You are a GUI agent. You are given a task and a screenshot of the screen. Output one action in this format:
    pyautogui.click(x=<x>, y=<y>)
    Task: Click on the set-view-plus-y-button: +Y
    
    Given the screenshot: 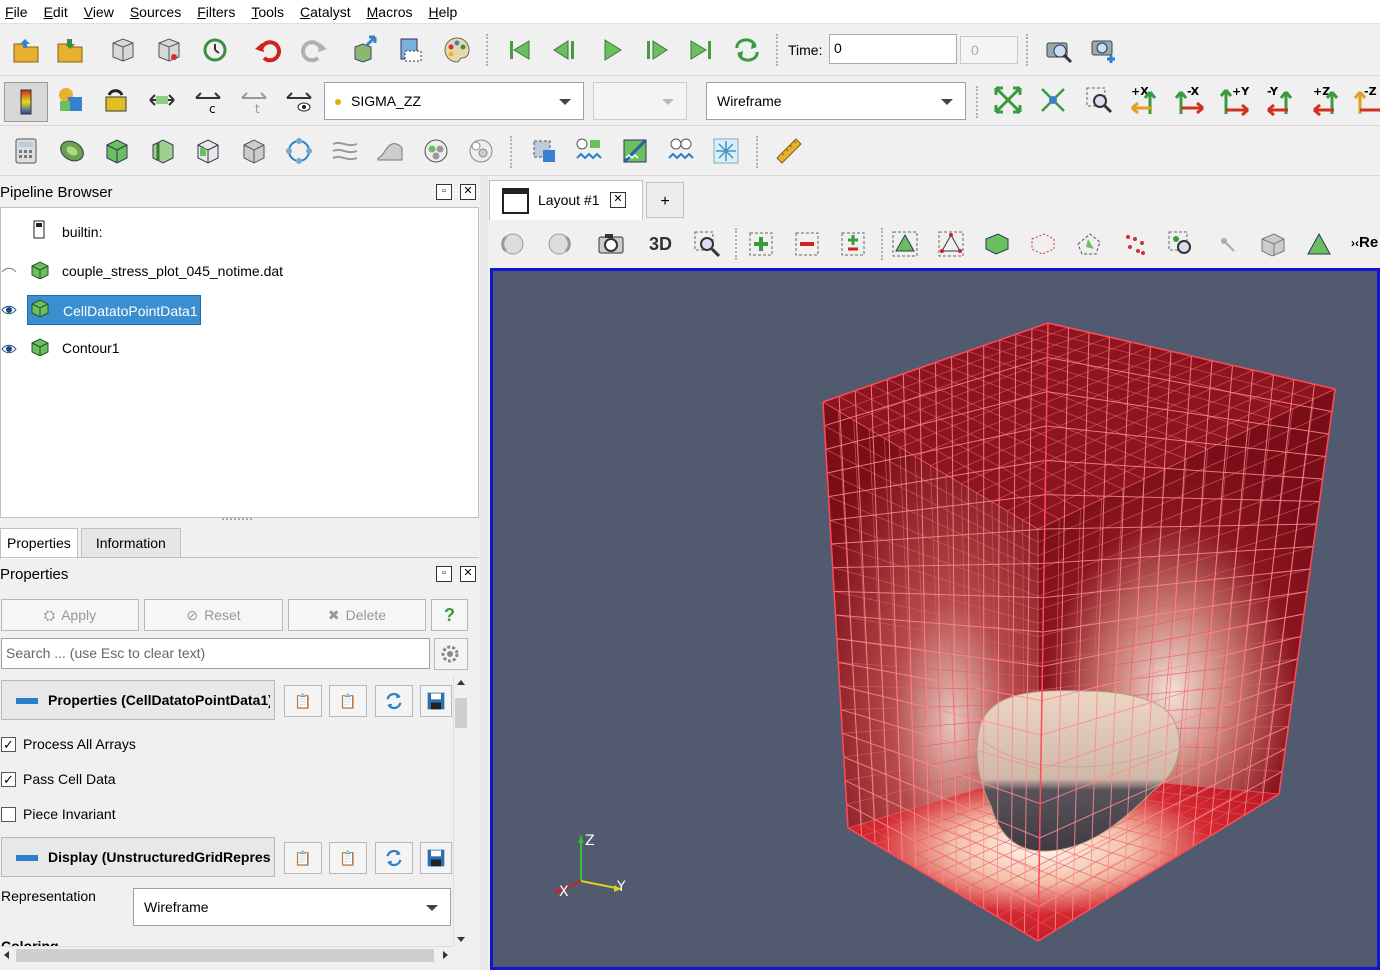 What is the action you would take?
    pyautogui.click(x=1236, y=100)
    